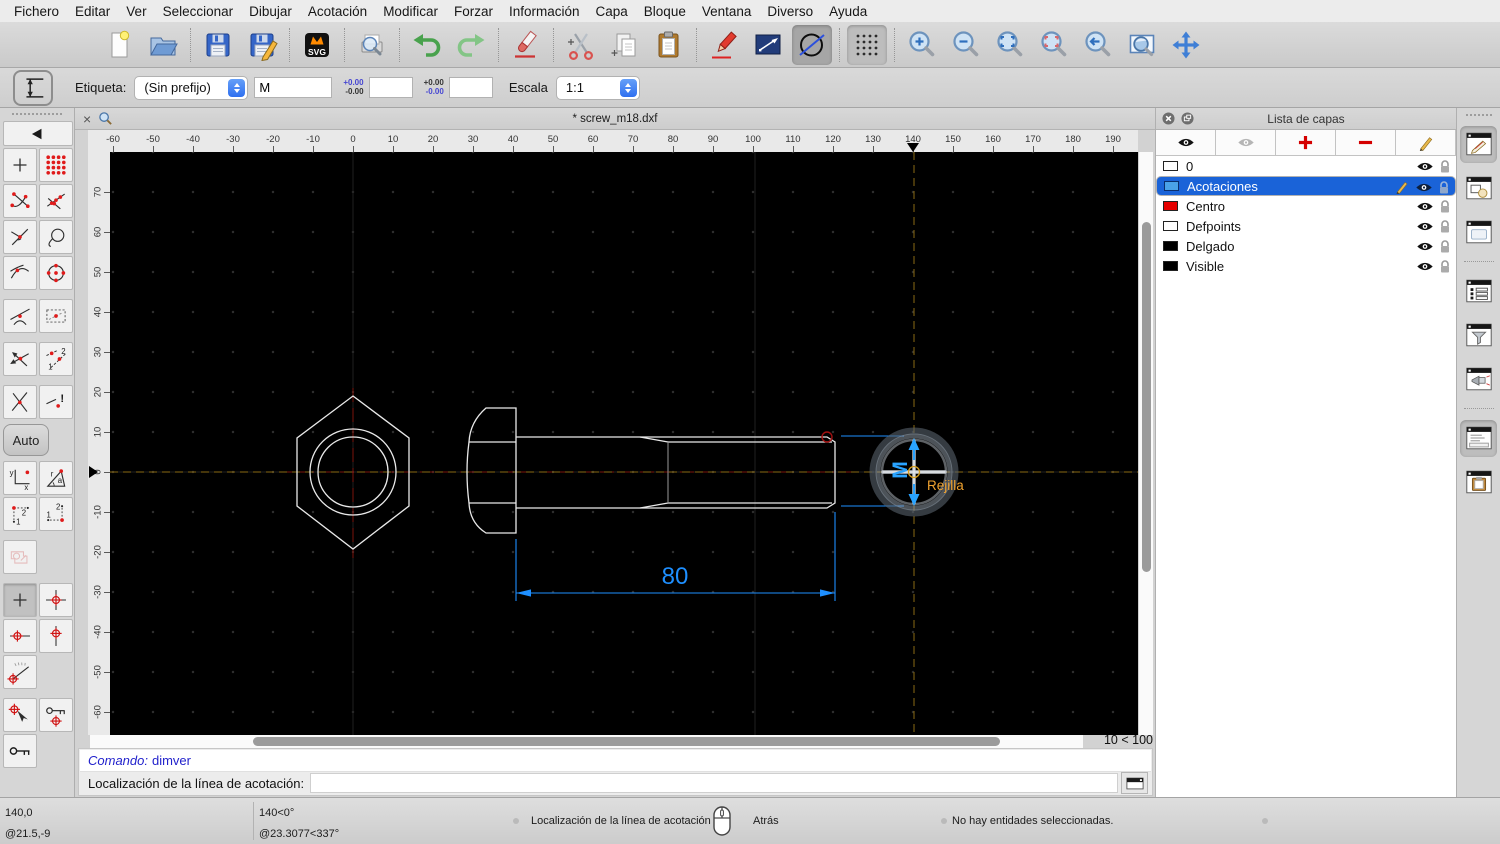  What do you see at coordinates (20, 165) in the screenshot?
I see `free-snap-button` at bounding box center [20, 165].